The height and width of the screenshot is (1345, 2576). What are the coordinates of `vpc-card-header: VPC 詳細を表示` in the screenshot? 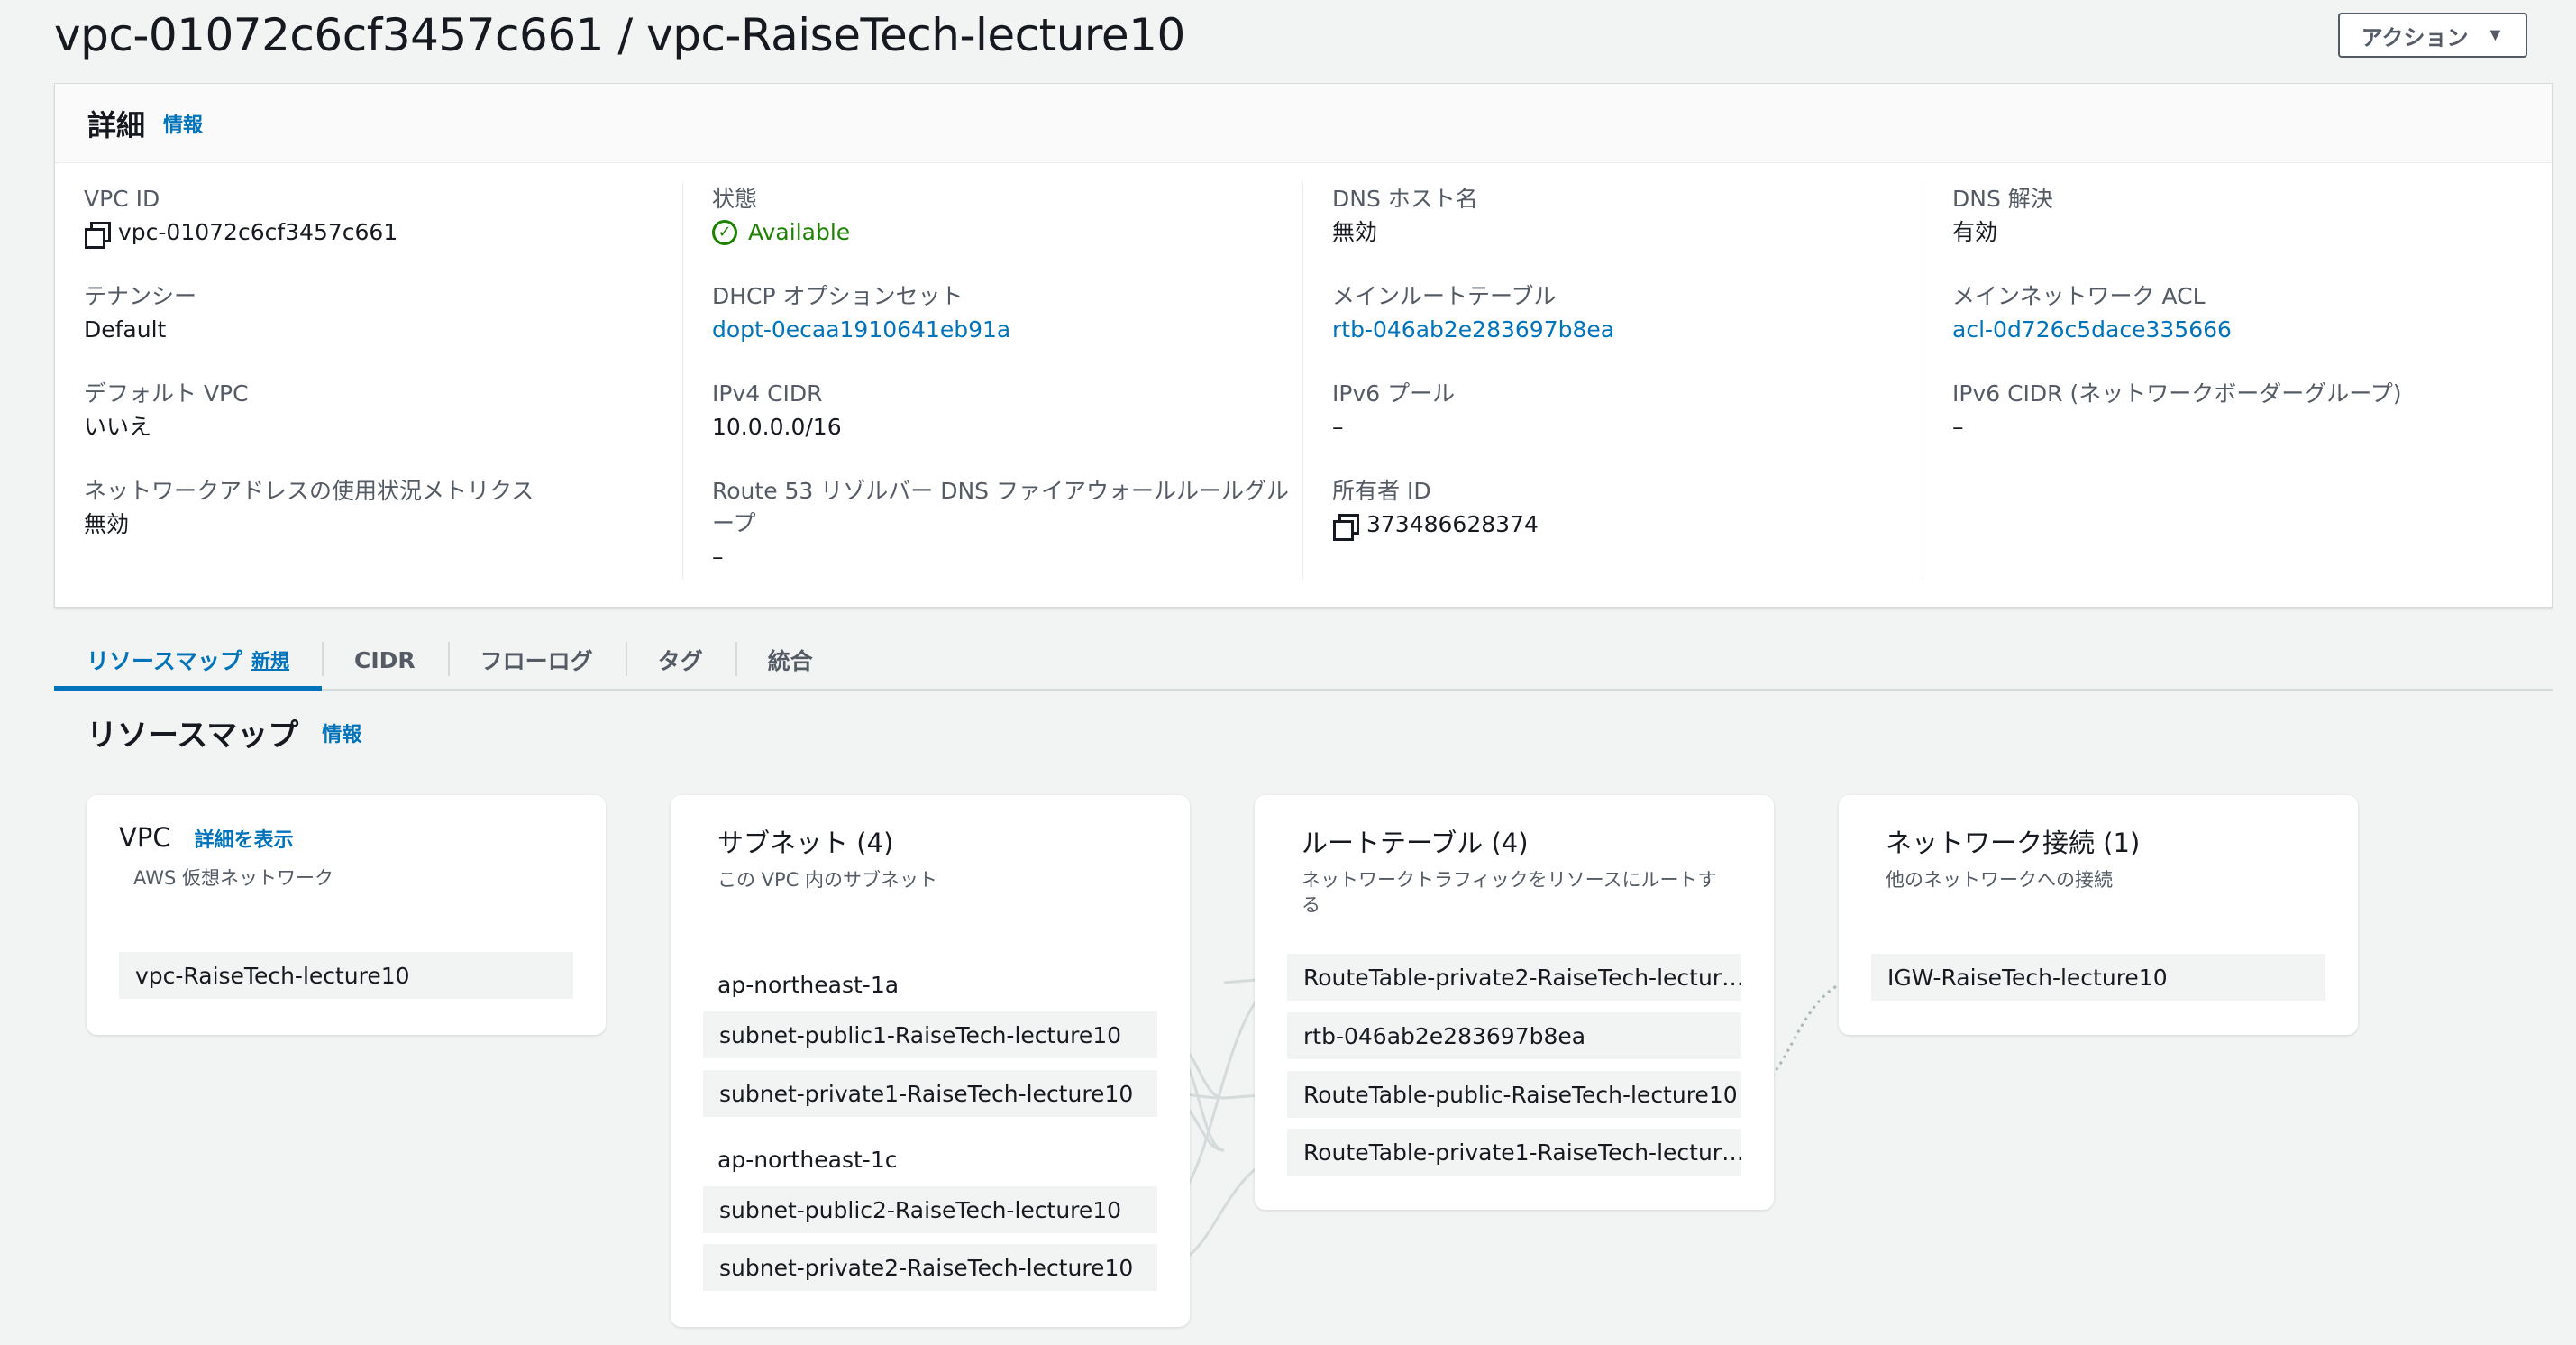 It's located at (206, 837).